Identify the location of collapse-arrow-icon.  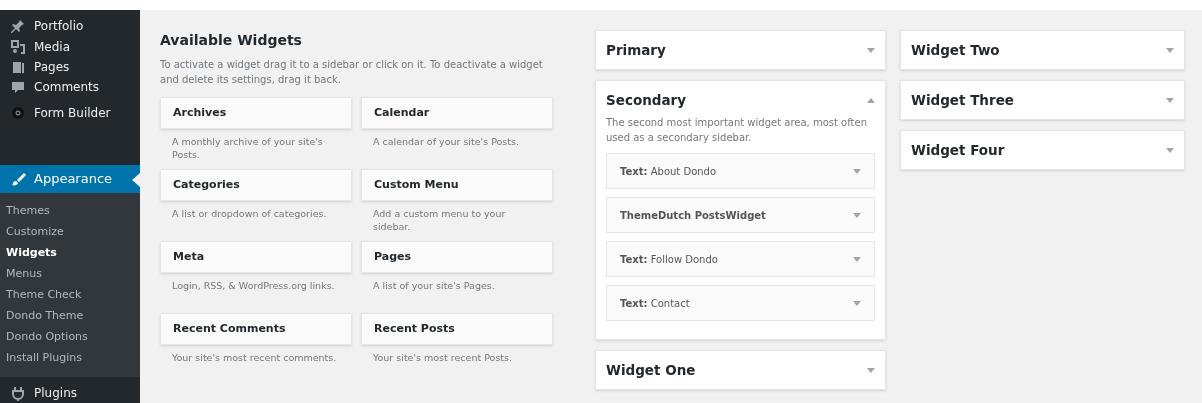
(871, 100).